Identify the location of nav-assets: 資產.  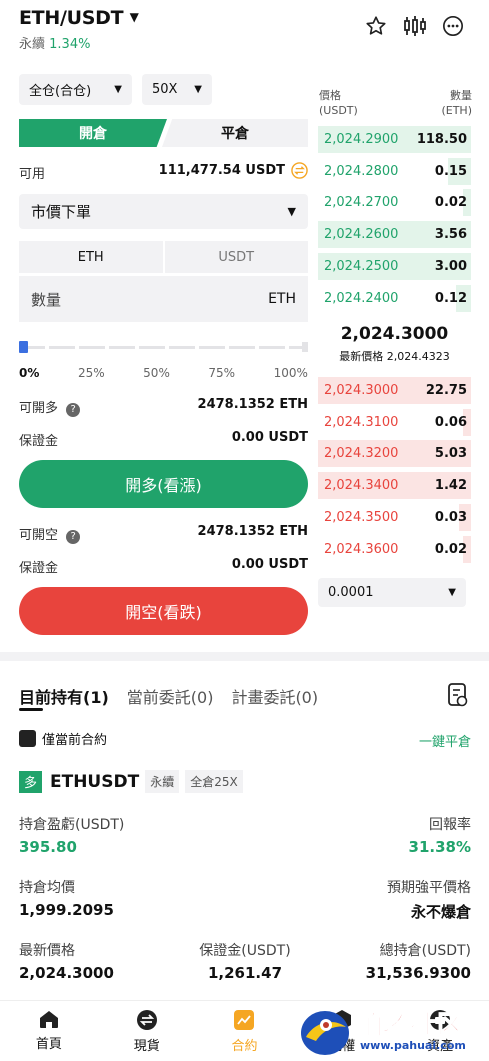
(440, 1031).